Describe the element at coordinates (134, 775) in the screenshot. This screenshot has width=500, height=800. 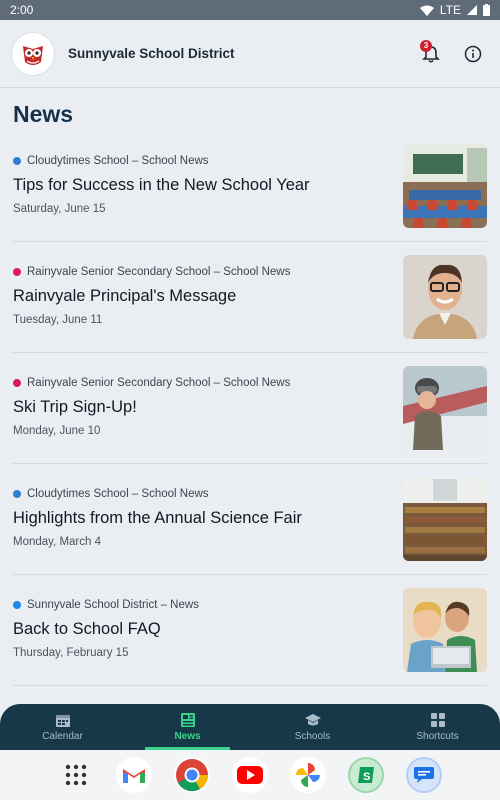
I see `gmail-icon` at that location.